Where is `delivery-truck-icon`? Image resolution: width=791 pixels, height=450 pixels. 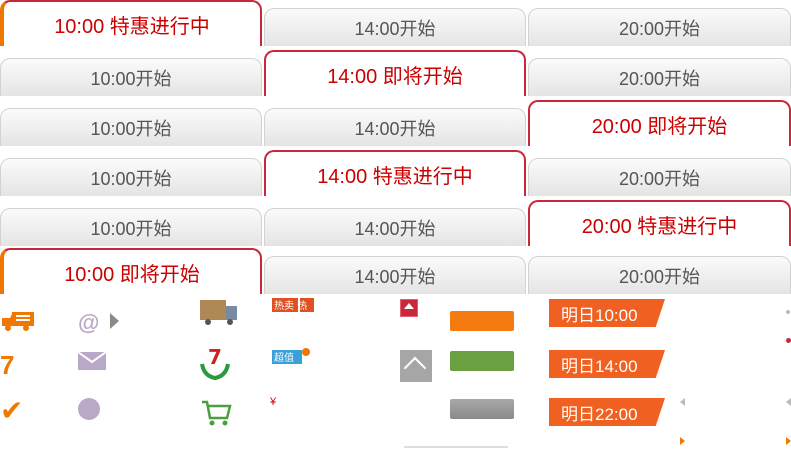 delivery-truck-icon is located at coordinates (18, 321).